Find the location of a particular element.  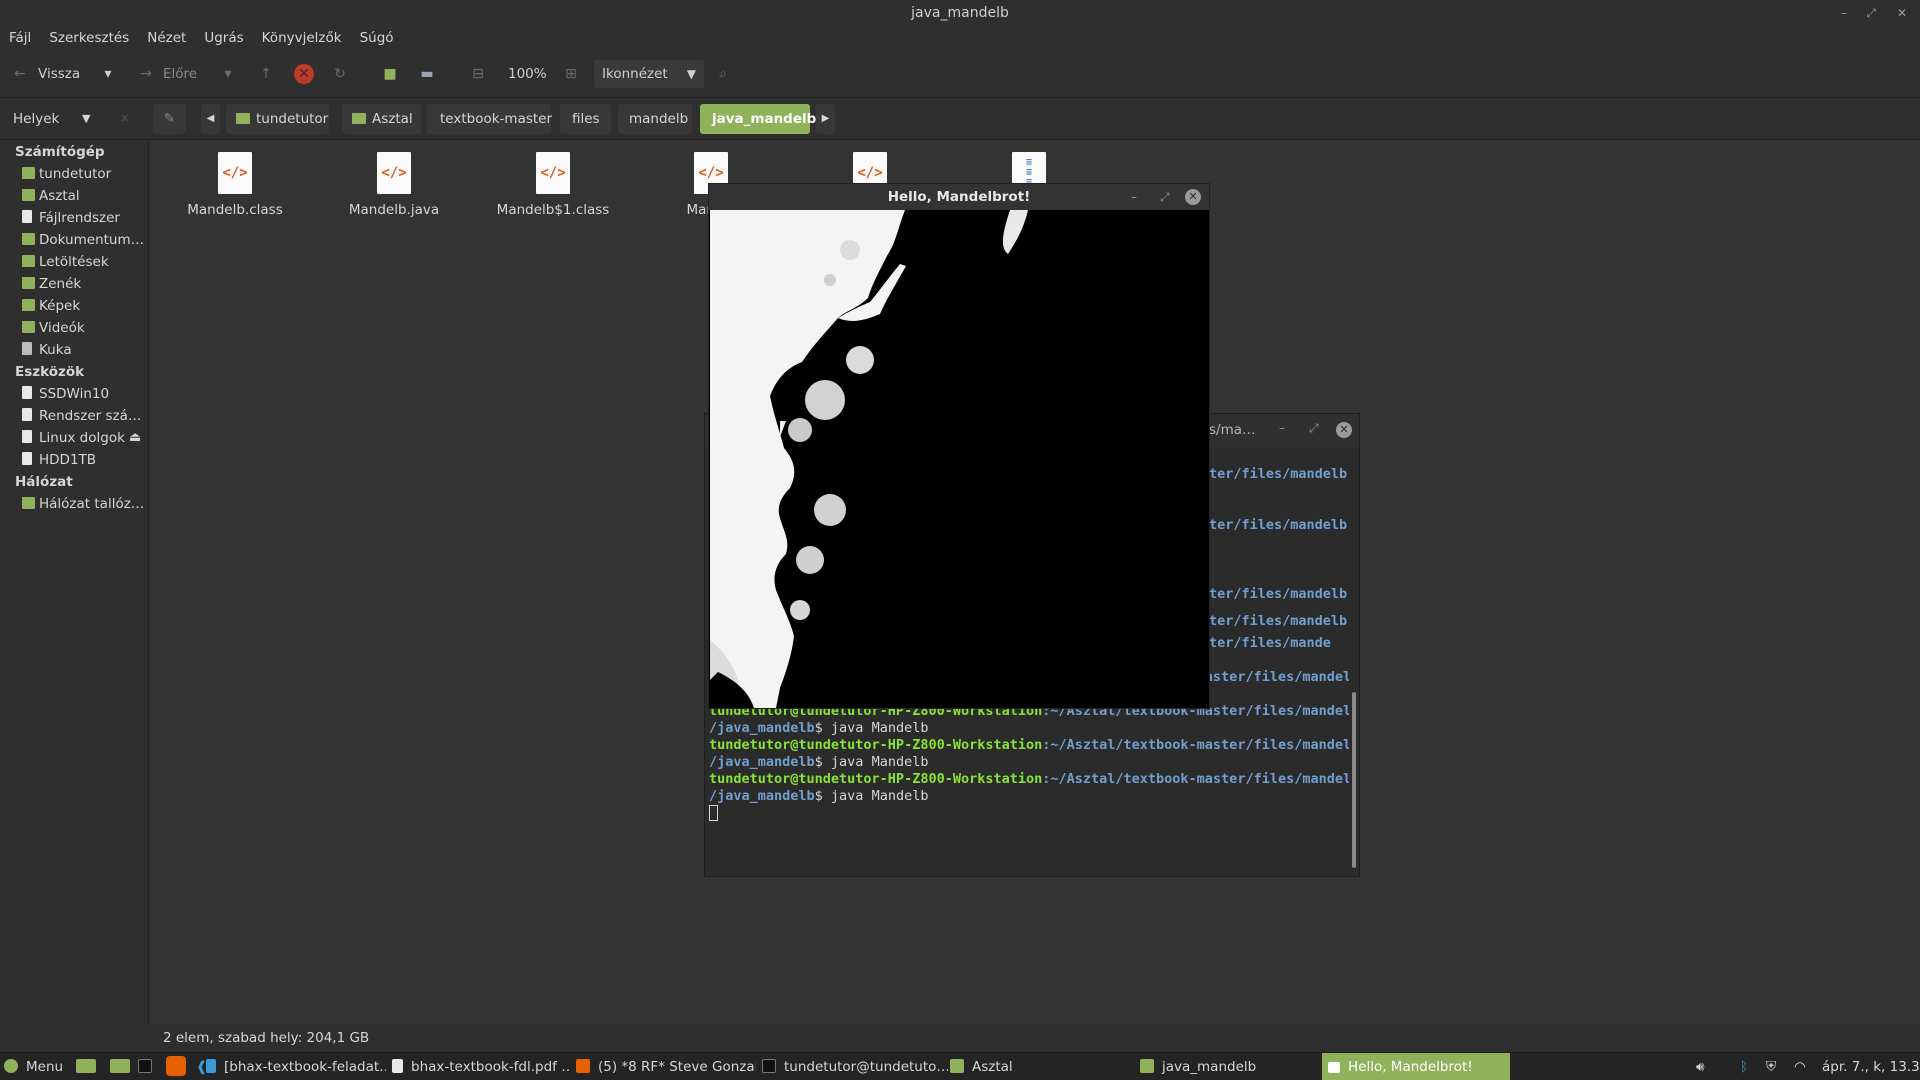

files-launcher-icon is located at coordinates (121, 1066).